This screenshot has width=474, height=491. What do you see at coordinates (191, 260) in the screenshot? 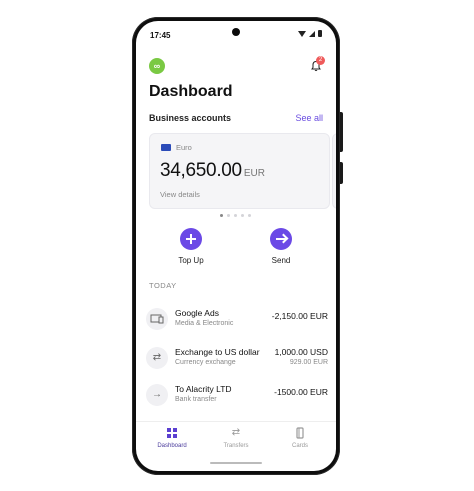
I see `top-up-label: Top Up` at bounding box center [191, 260].